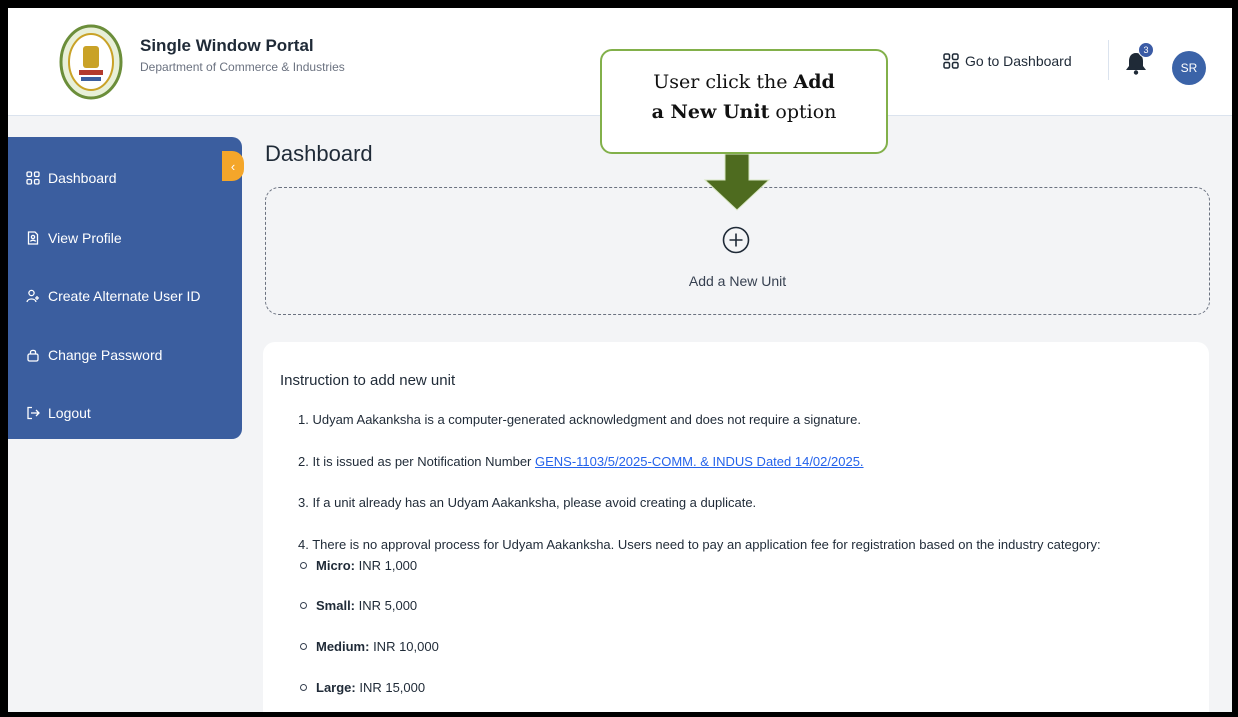  What do you see at coordinates (737, 182) in the screenshot?
I see `down-arrow-icon` at bounding box center [737, 182].